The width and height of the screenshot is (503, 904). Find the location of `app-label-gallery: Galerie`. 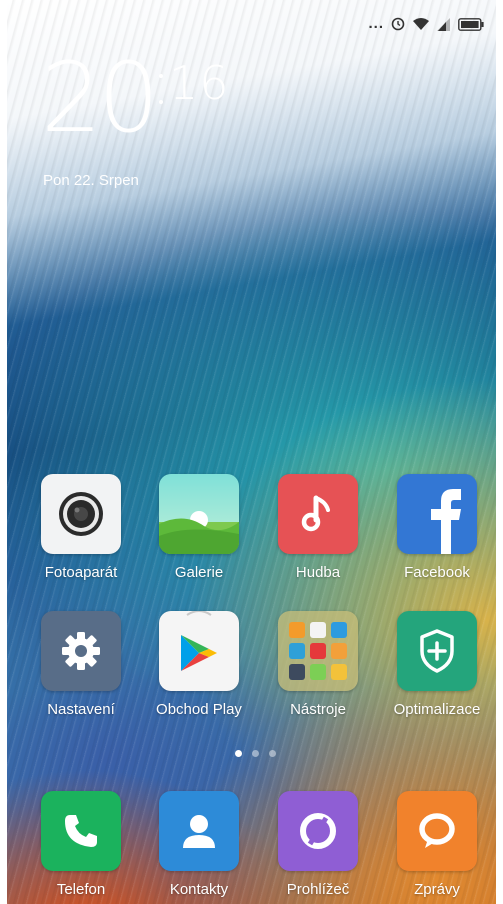

app-label-gallery: Galerie is located at coordinates (199, 572).